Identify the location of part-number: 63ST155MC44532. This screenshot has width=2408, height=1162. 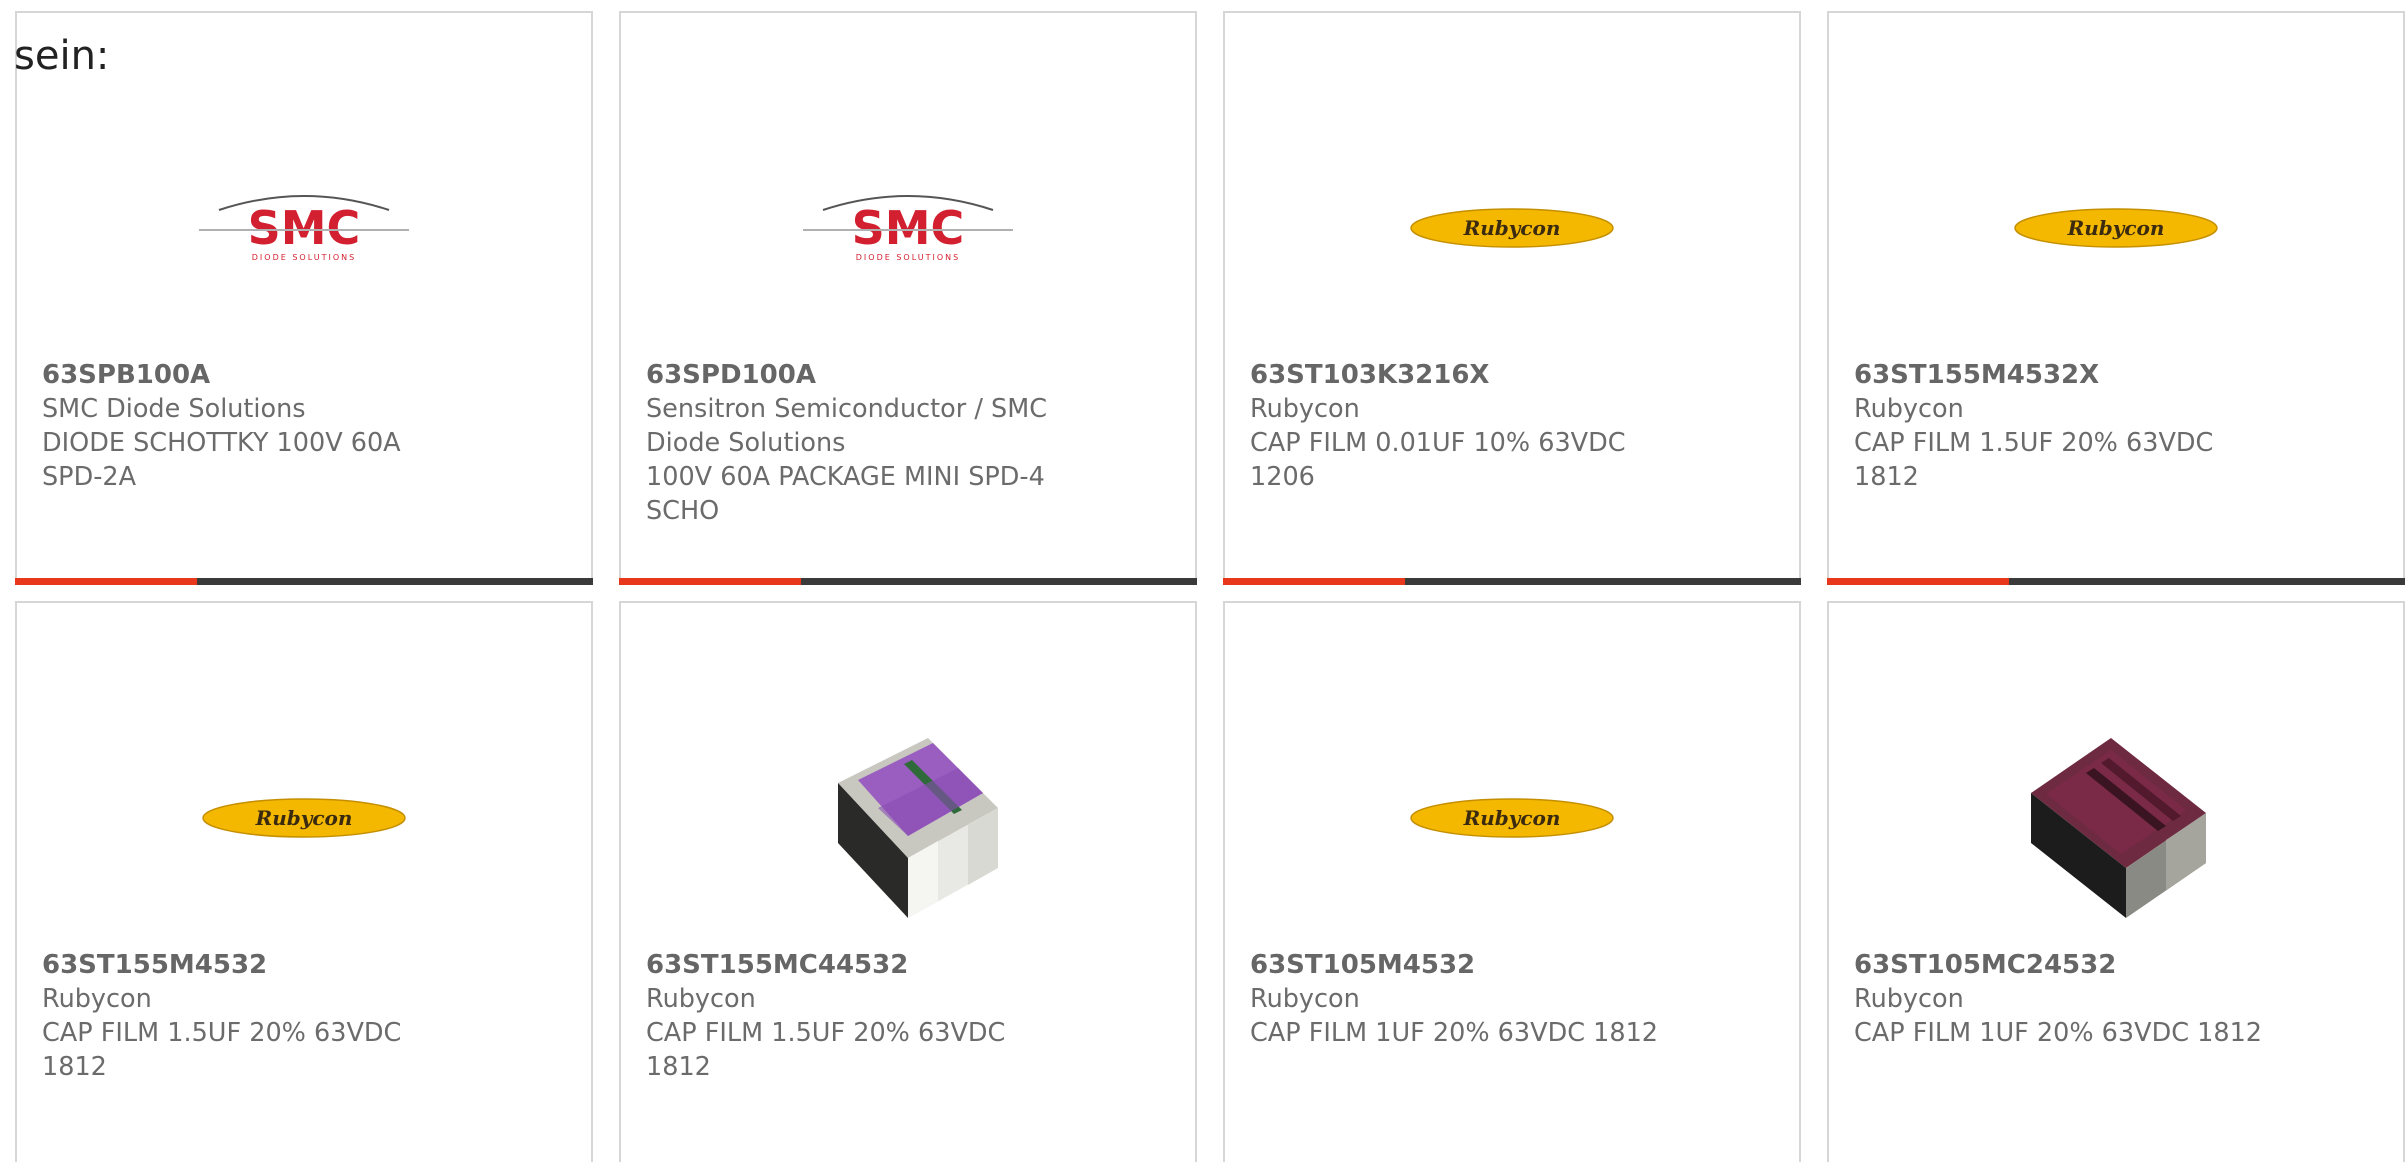
(856, 965).